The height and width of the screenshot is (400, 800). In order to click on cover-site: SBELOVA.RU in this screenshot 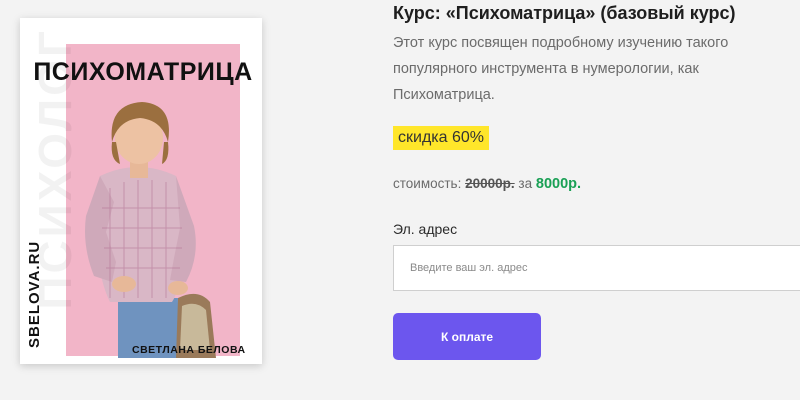, I will do `click(34, 294)`.